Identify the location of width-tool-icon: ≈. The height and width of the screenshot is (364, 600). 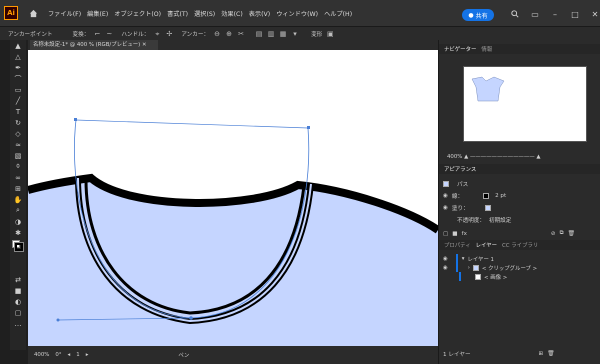
(18, 144).